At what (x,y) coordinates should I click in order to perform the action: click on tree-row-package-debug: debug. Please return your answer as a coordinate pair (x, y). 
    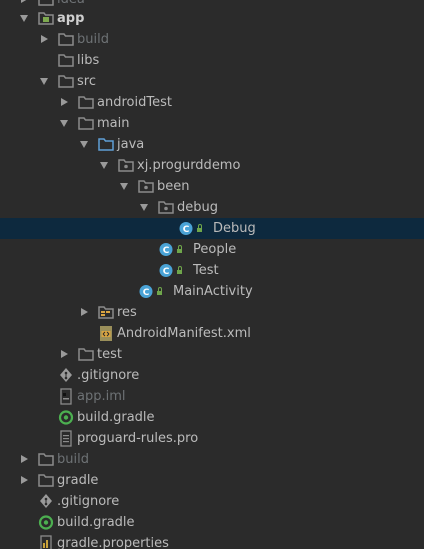
    Looking at the image, I should click on (212, 207).